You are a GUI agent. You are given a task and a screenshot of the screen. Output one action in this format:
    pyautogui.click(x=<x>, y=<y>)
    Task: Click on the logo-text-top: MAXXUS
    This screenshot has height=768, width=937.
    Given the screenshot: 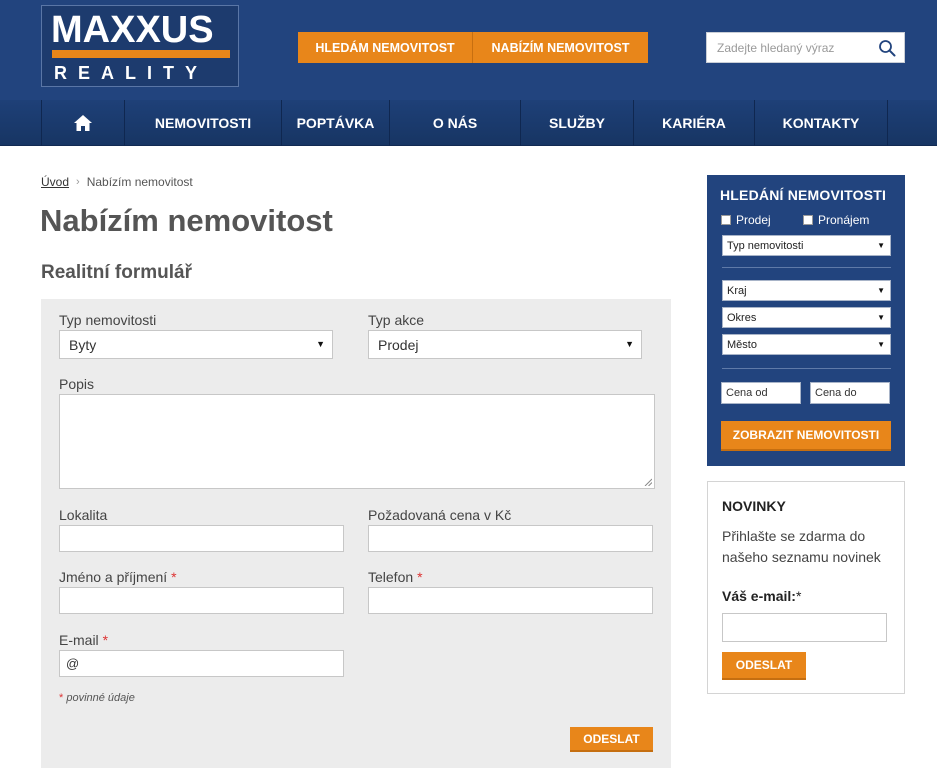 What is the action you would take?
    pyautogui.click(x=132, y=30)
    